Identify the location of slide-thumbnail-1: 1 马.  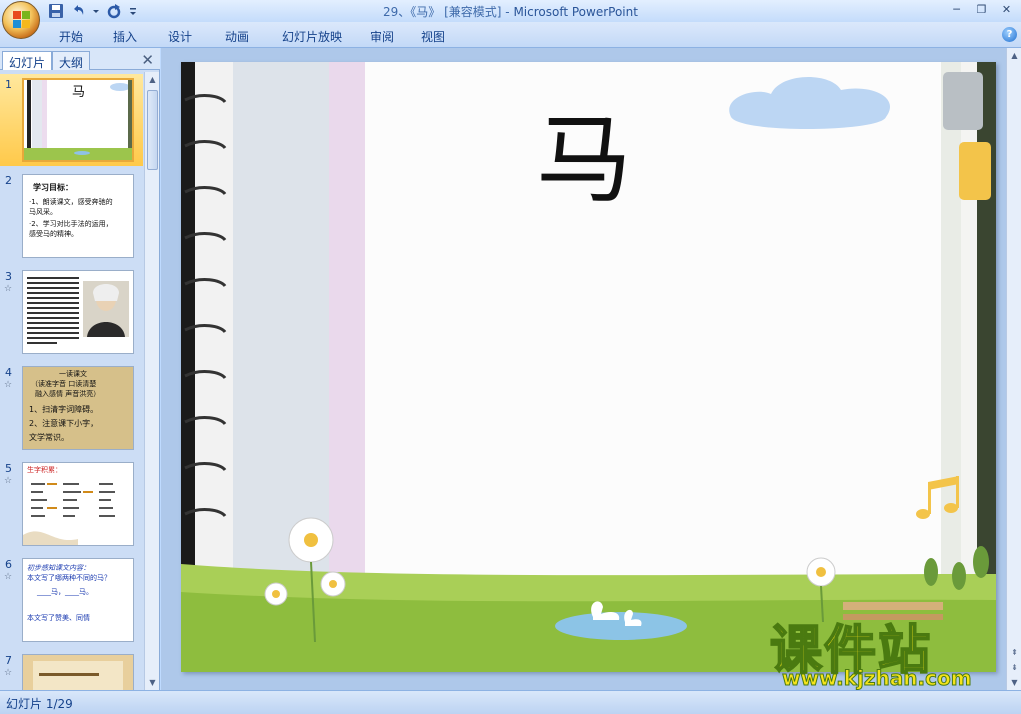
(71, 120).